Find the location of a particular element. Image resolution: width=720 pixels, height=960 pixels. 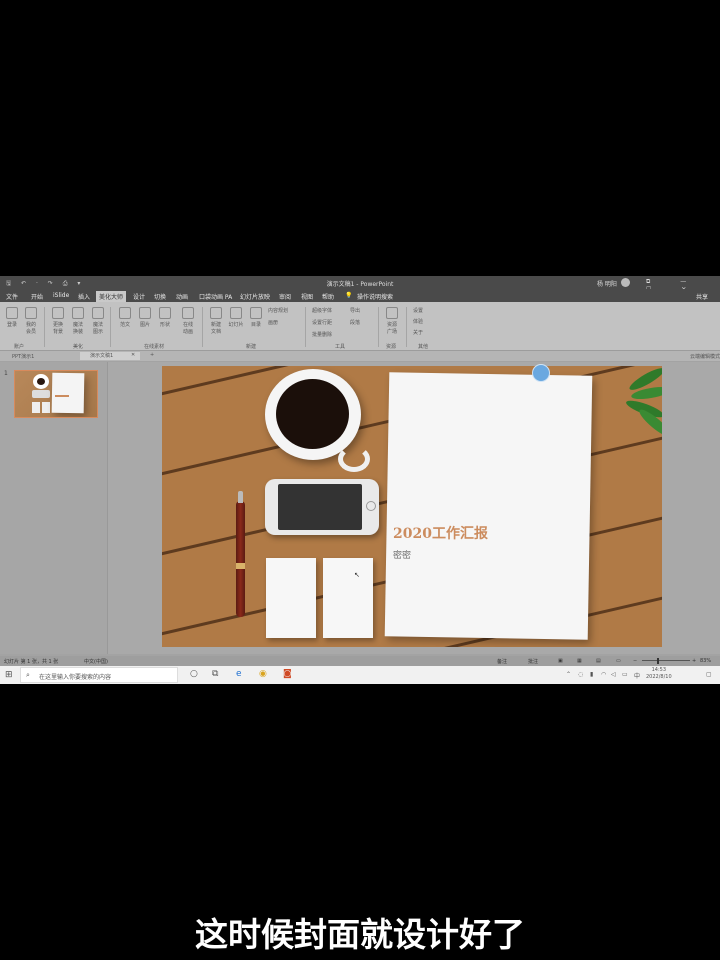

battery-icon: ▮ is located at coordinates (591, 674).